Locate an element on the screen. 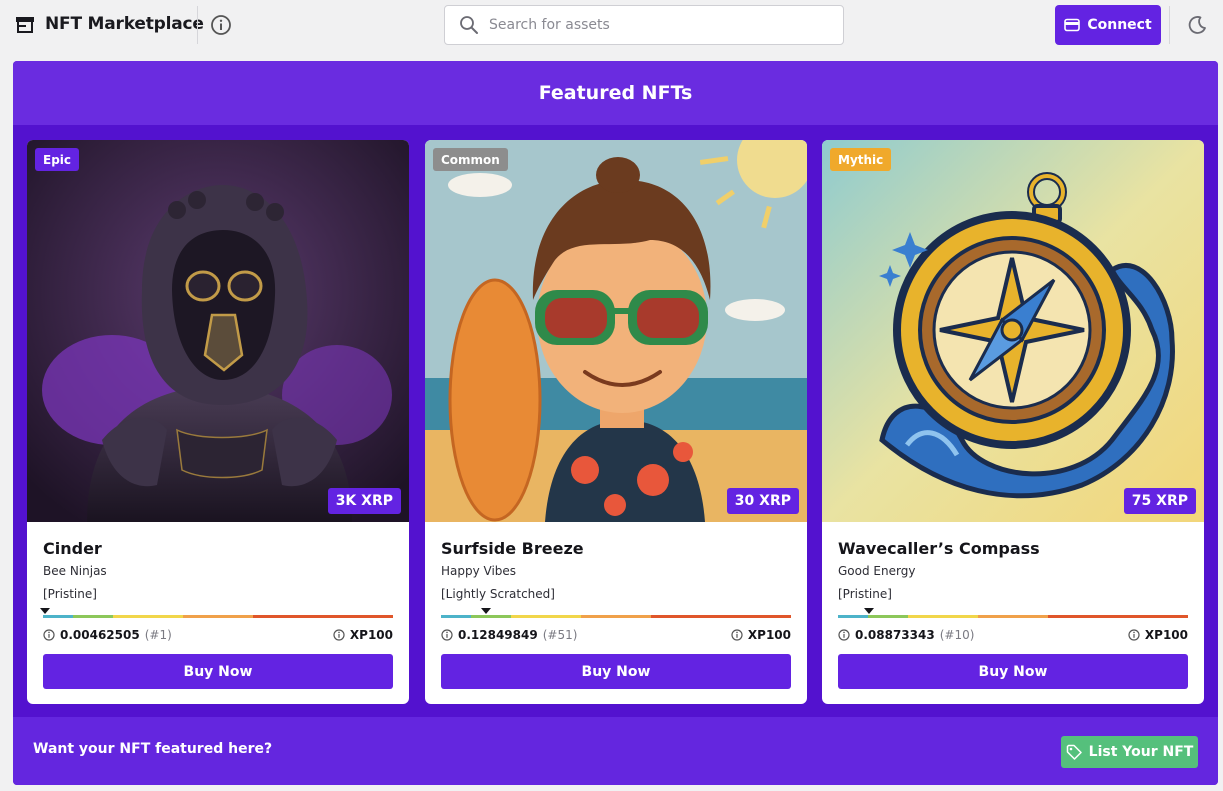 The width and height of the screenshot is (1223, 791). serial-number: 0.00462505 (#1) is located at coordinates (107, 635).